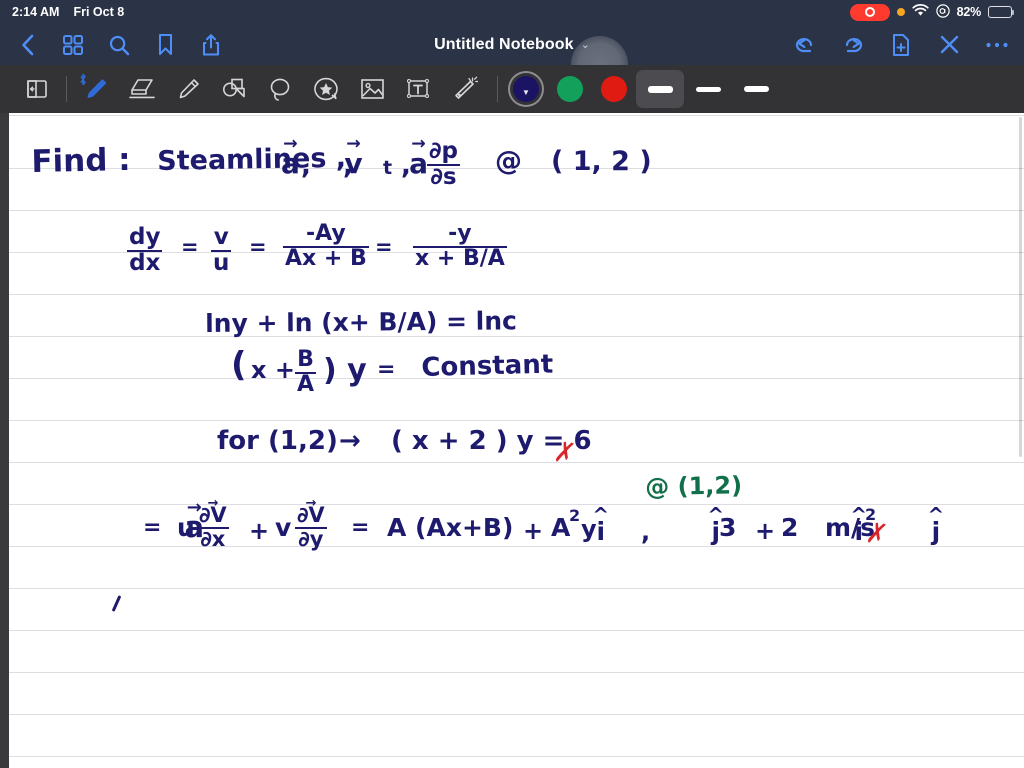 Image resolution: width=1024 pixels, height=768 pixels. What do you see at coordinates (646, 532) in the screenshot?
I see `note-line-6-comma: ,` at bounding box center [646, 532].